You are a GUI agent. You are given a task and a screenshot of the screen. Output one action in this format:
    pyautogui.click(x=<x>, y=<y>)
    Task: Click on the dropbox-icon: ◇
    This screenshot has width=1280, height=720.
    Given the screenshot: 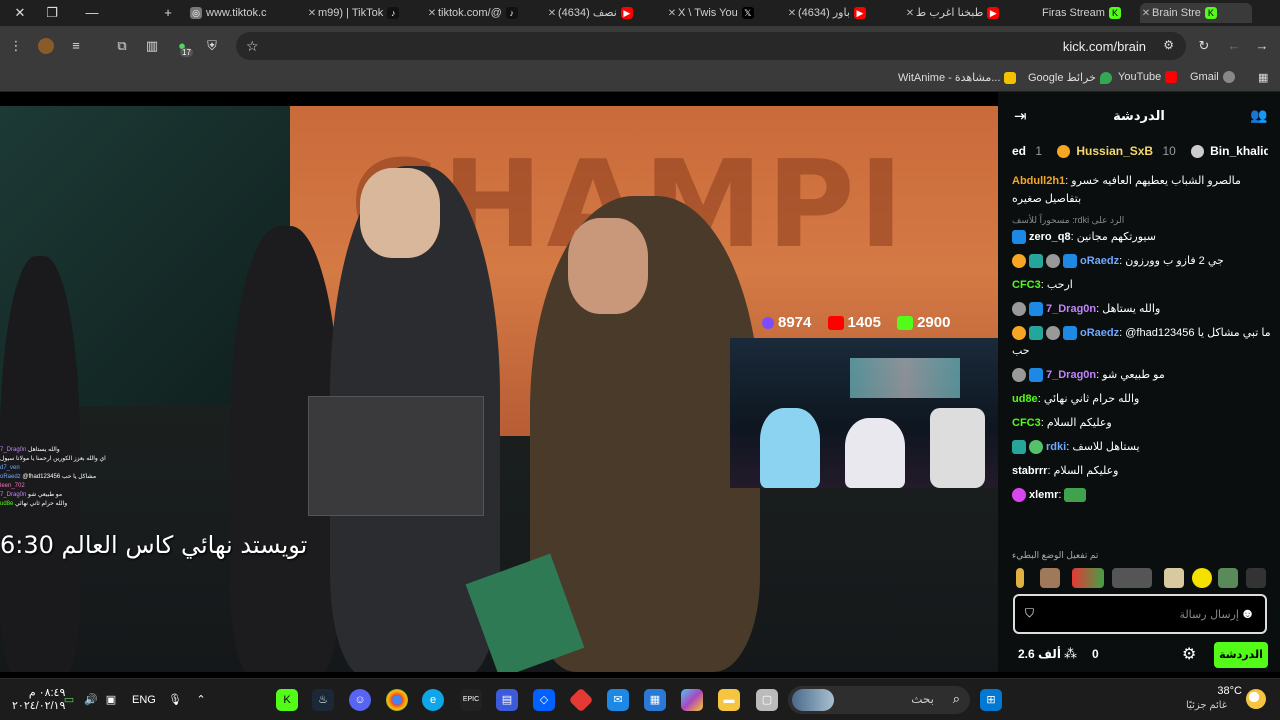 What is the action you would take?
    pyautogui.click(x=544, y=700)
    